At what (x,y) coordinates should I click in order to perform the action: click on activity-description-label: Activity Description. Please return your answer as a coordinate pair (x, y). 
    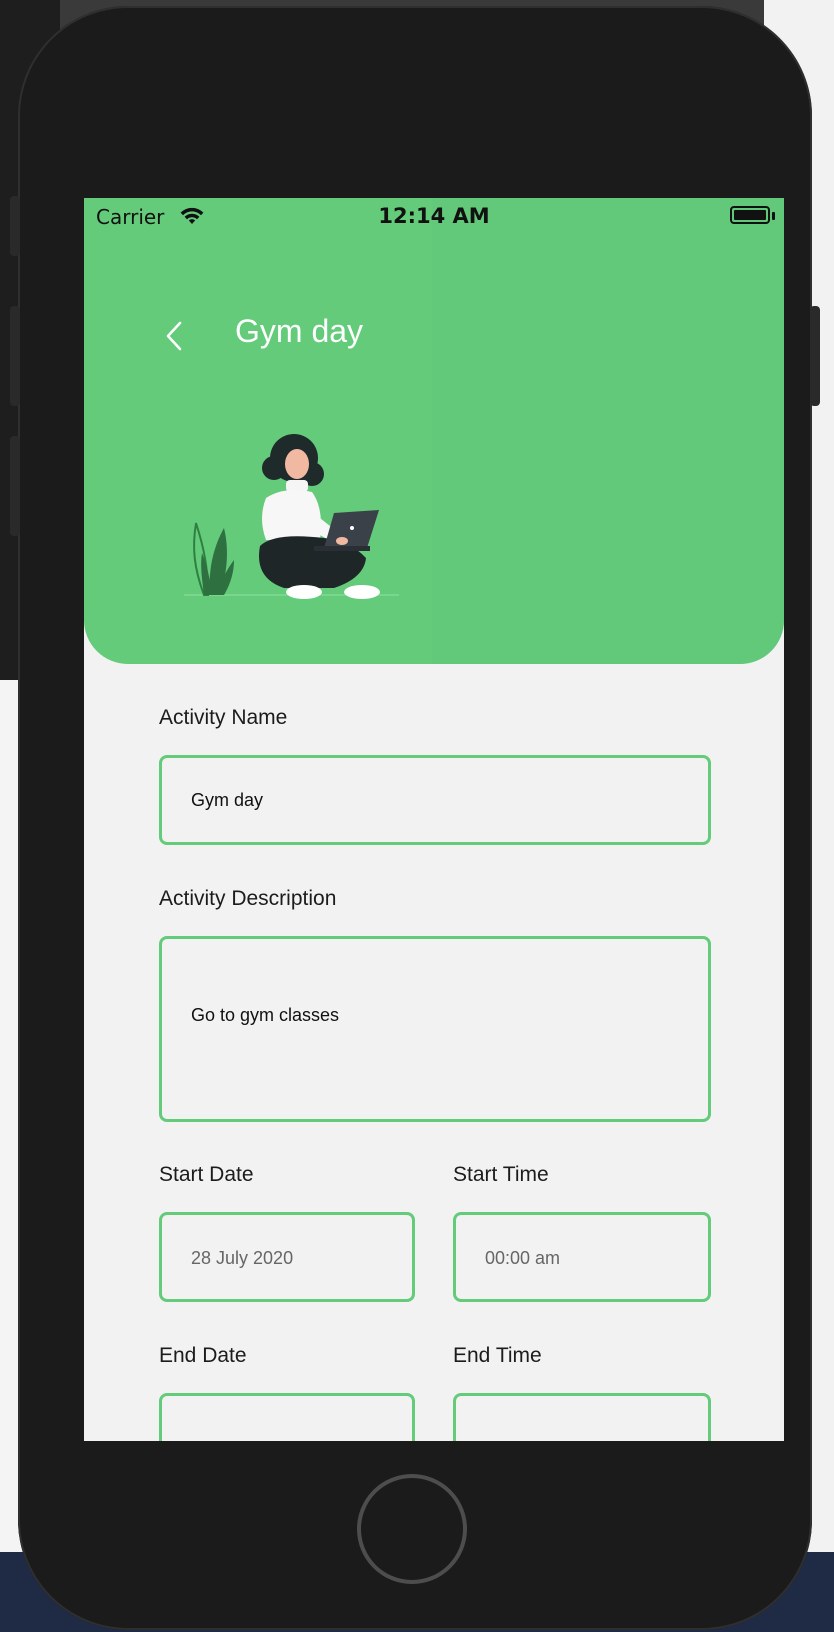
    Looking at the image, I should click on (248, 898).